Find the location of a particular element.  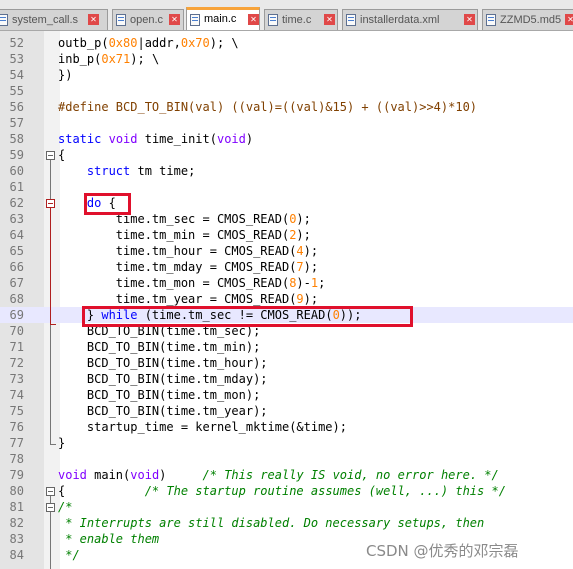

line-number: 65 is located at coordinates (16, 251).